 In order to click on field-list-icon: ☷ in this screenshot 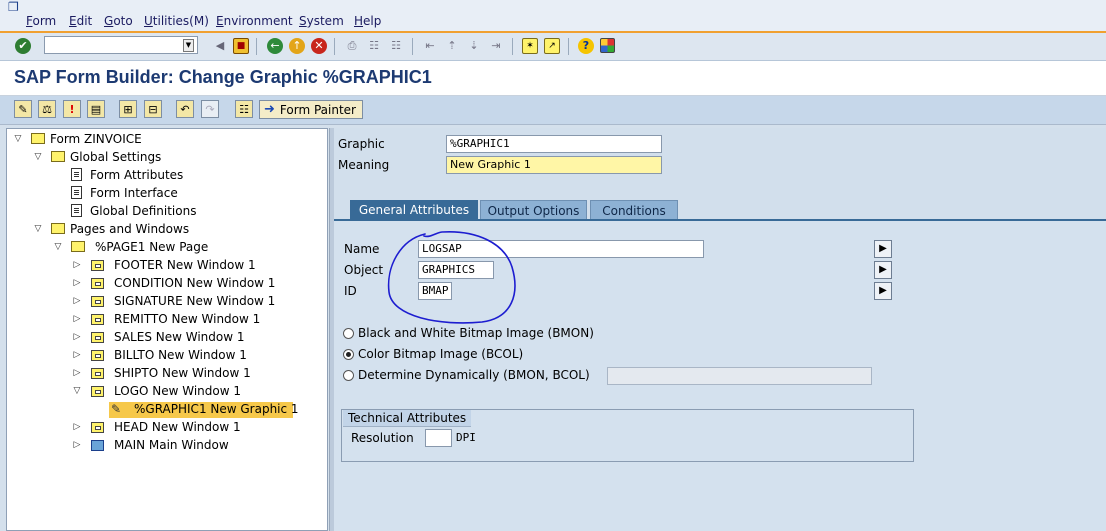, I will do `click(244, 109)`.